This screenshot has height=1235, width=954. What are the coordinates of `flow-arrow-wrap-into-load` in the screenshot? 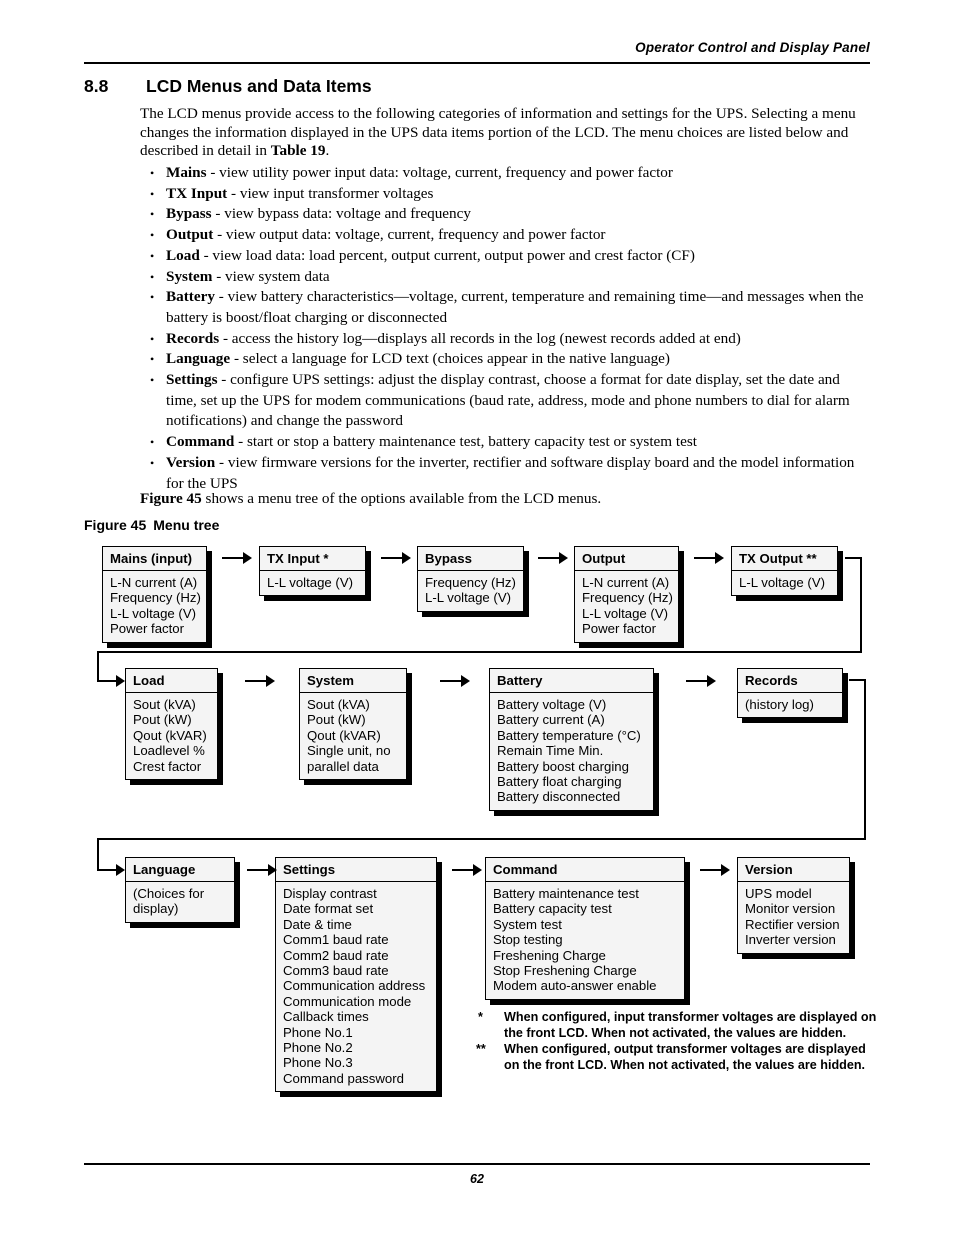 It's located at (111, 681).